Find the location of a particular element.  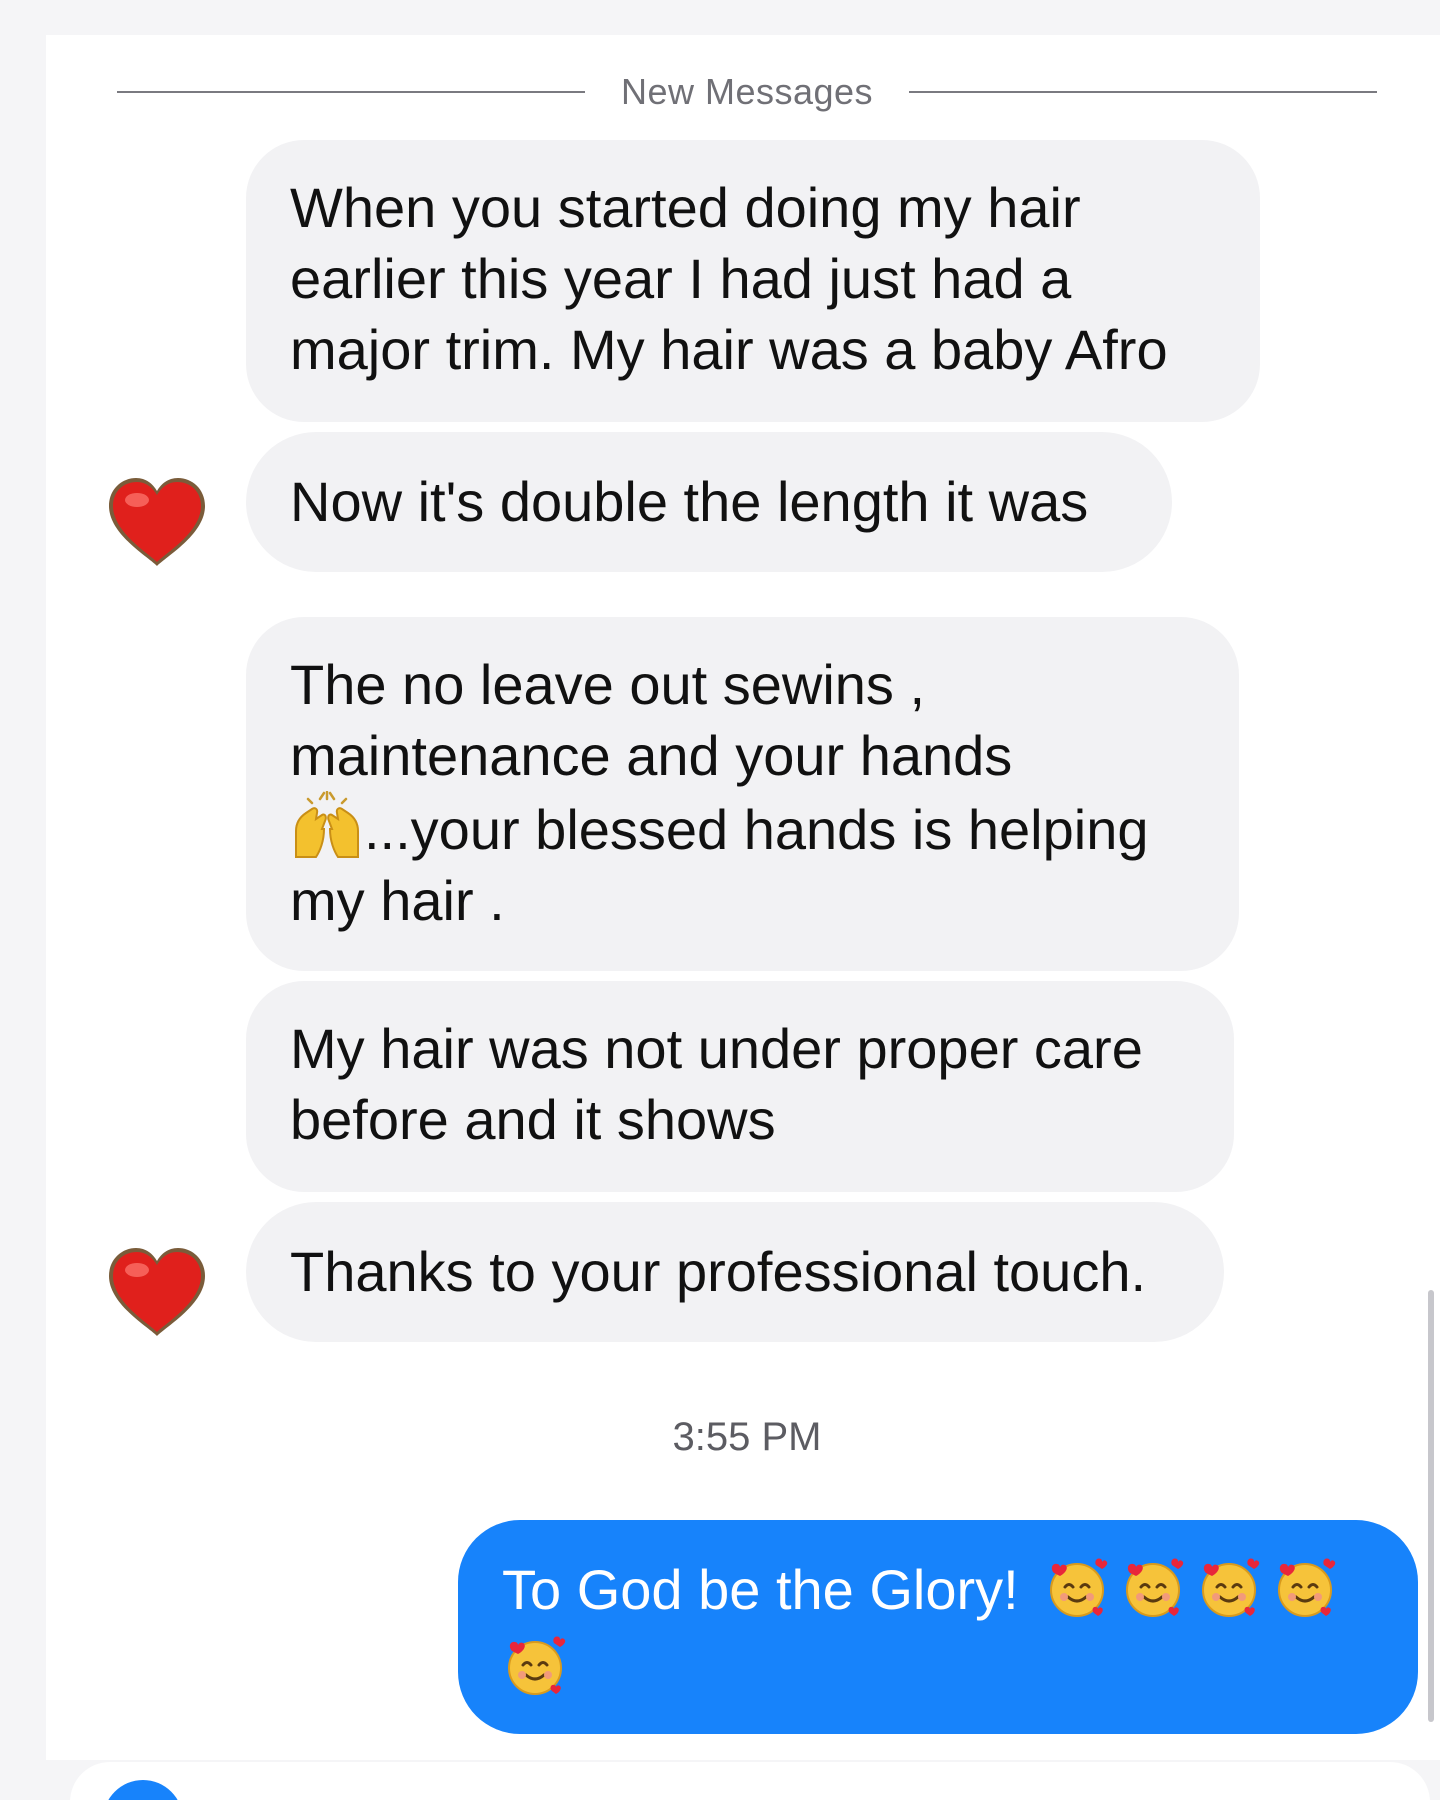

message-line: major trim. My hair was a baby Afro is located at coordinates (729, 349).